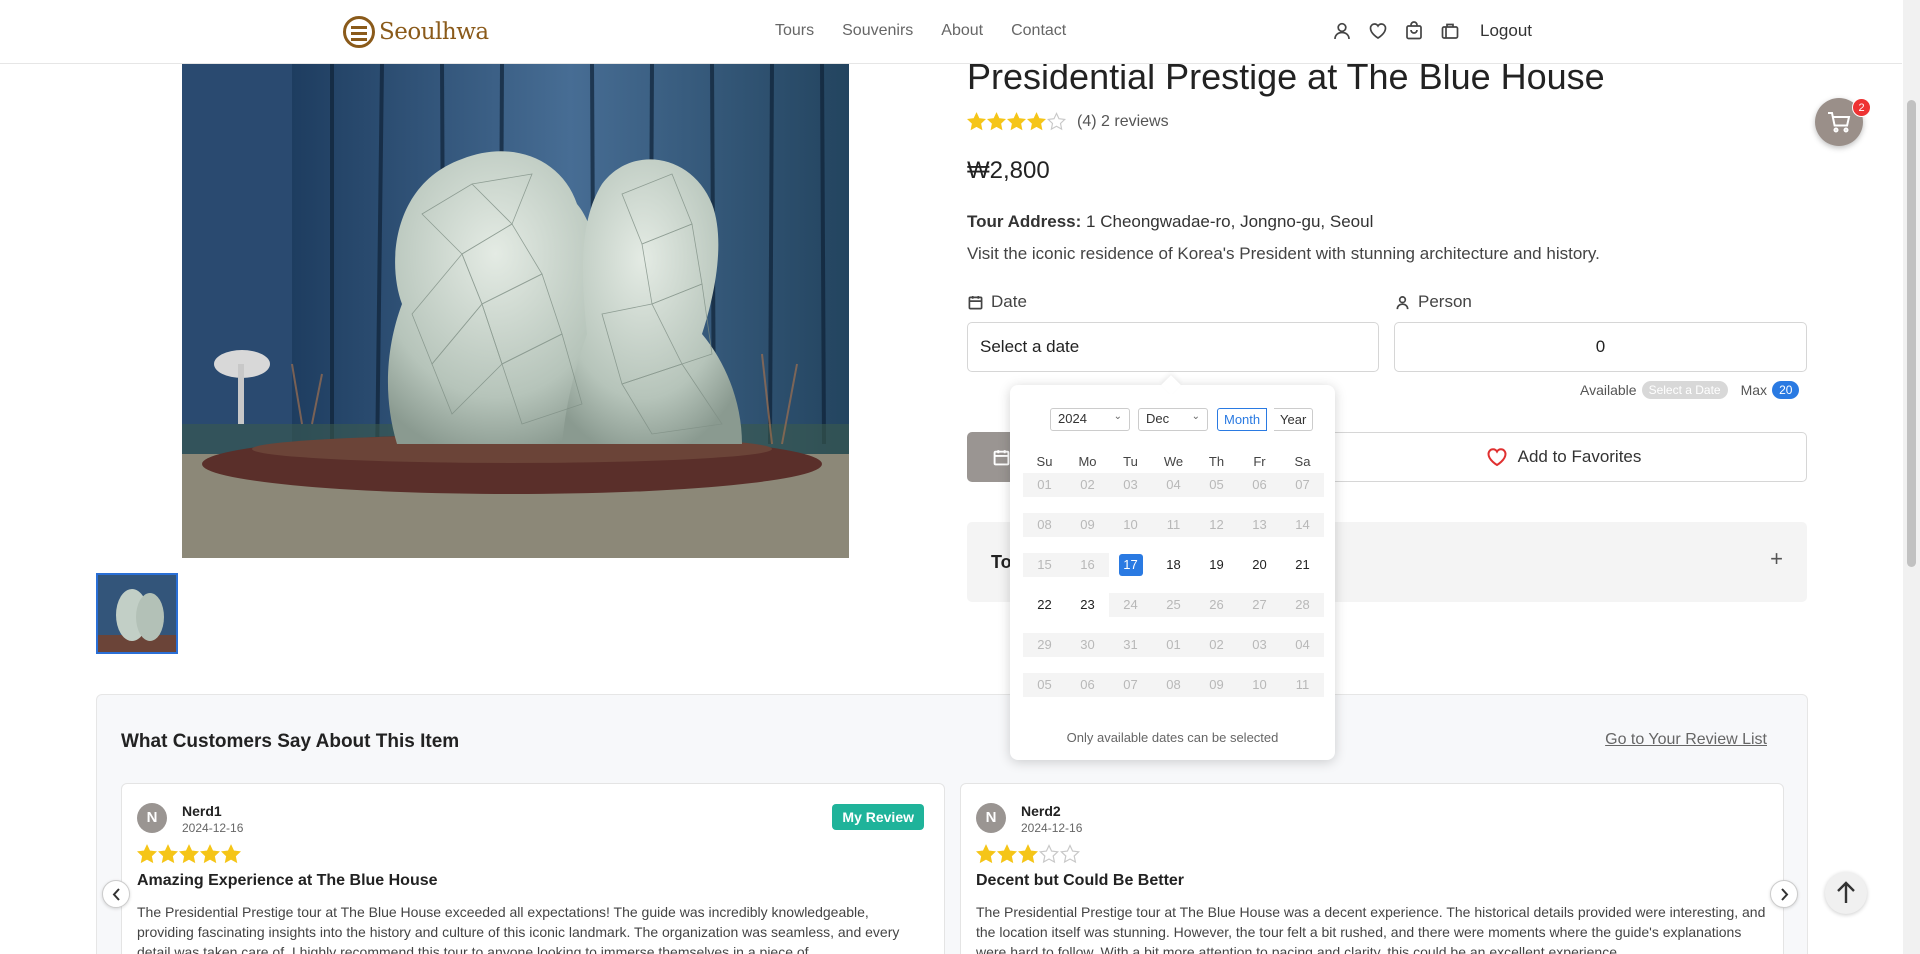 This screenshot has height=954, width=1920. I want to click on page-scrollbar, so click(1911, 477).